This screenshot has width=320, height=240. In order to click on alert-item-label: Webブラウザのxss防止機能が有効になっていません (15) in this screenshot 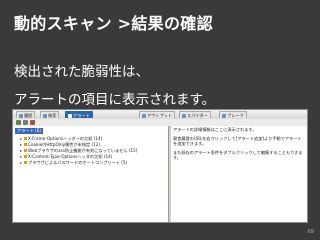, I will do `click(83, 150)`.